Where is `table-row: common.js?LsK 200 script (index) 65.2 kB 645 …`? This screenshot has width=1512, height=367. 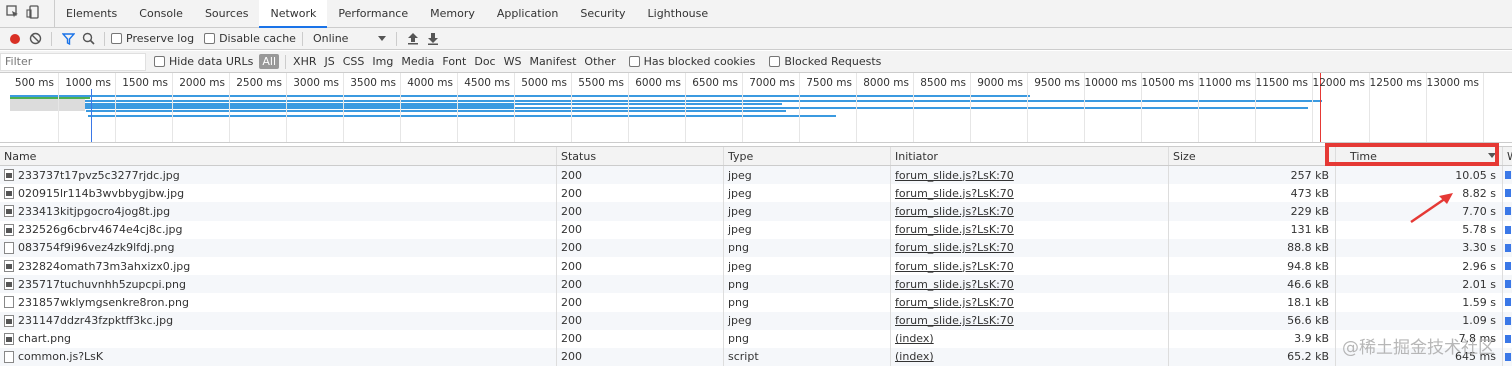
table-row: common.js?LsK 200 script (index) 65.2 kB 645 … is located at coordinates (756, 357).